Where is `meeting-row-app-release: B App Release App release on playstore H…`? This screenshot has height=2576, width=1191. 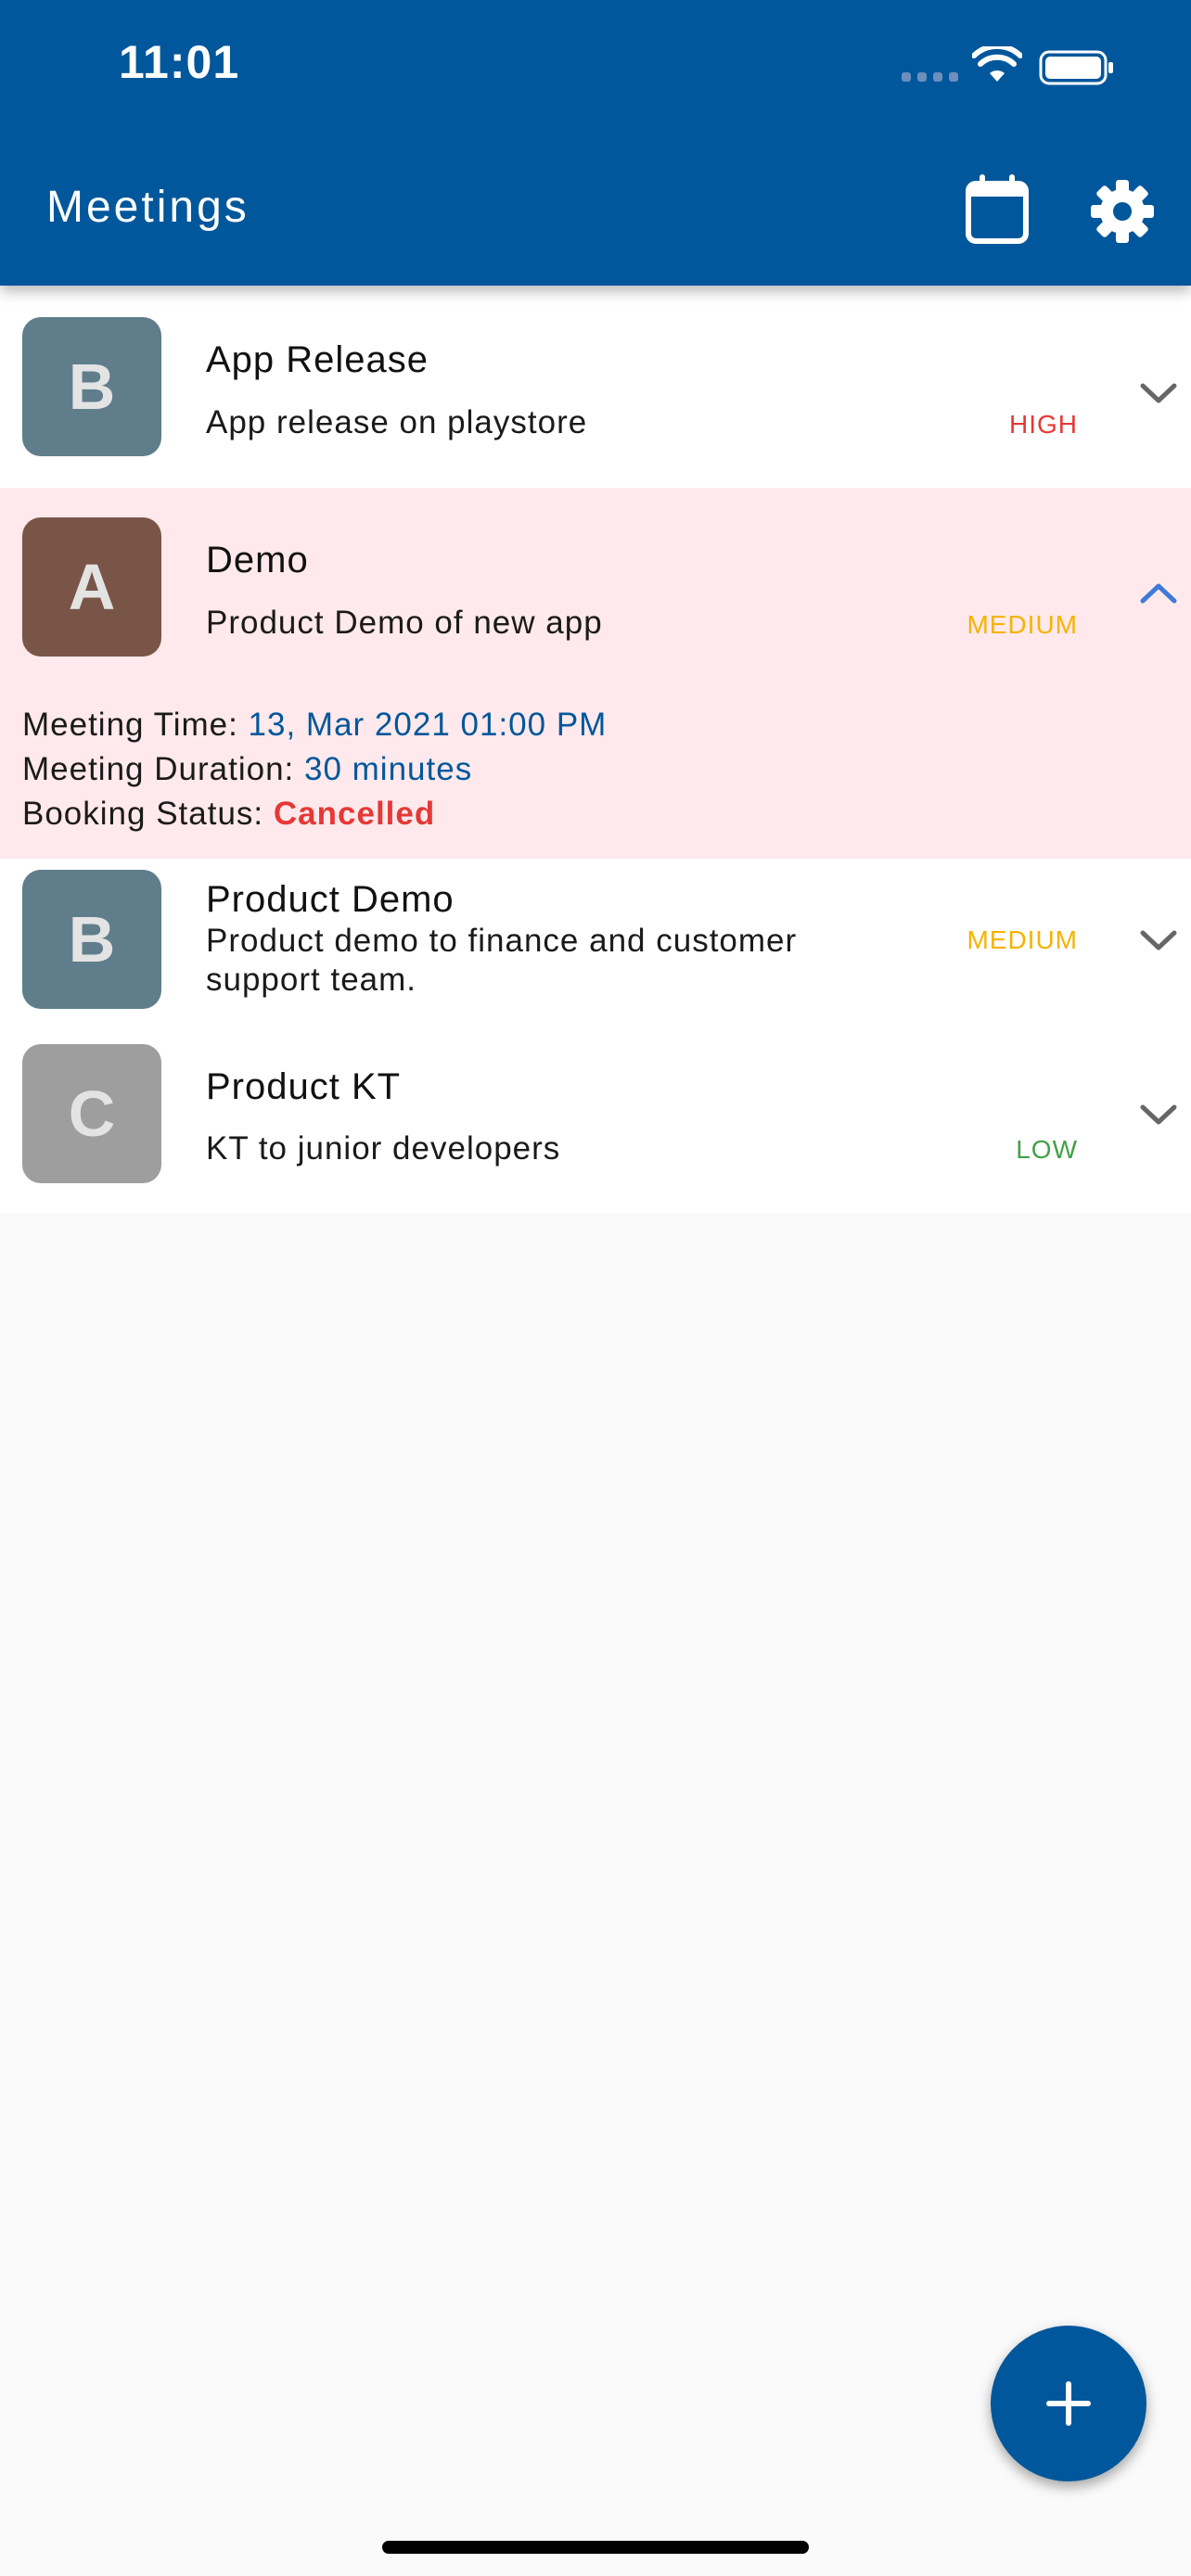 meeting-row-app-release: B App Release App release on playstore H… is located at coordinates (595, 387).